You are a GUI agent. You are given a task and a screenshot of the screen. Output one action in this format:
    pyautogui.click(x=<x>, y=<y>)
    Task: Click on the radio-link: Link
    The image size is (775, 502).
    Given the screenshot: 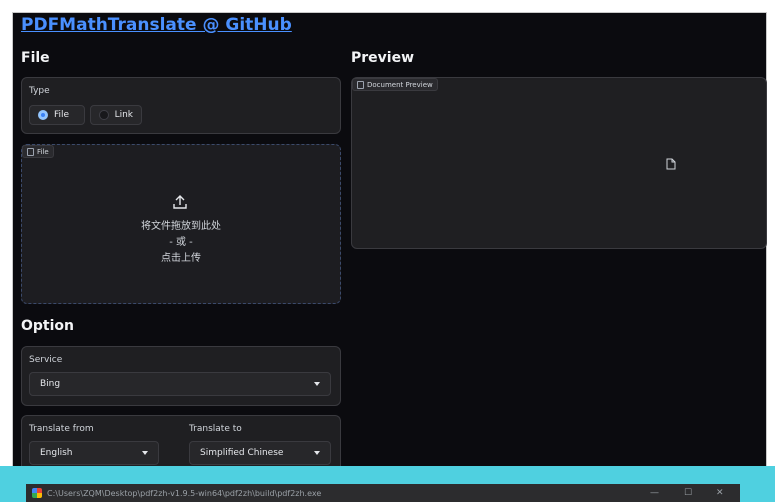 What is the action you would take?
    pyautogui.click(x=116, y=115)
    